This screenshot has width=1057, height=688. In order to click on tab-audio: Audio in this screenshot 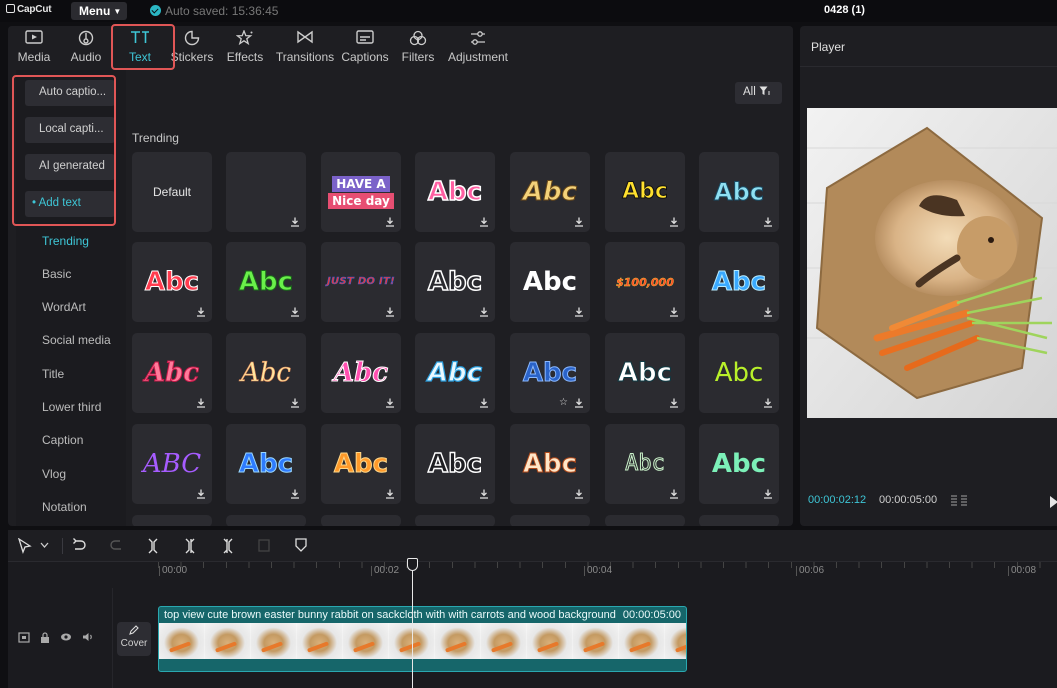, I will do `click(86, 48)`.